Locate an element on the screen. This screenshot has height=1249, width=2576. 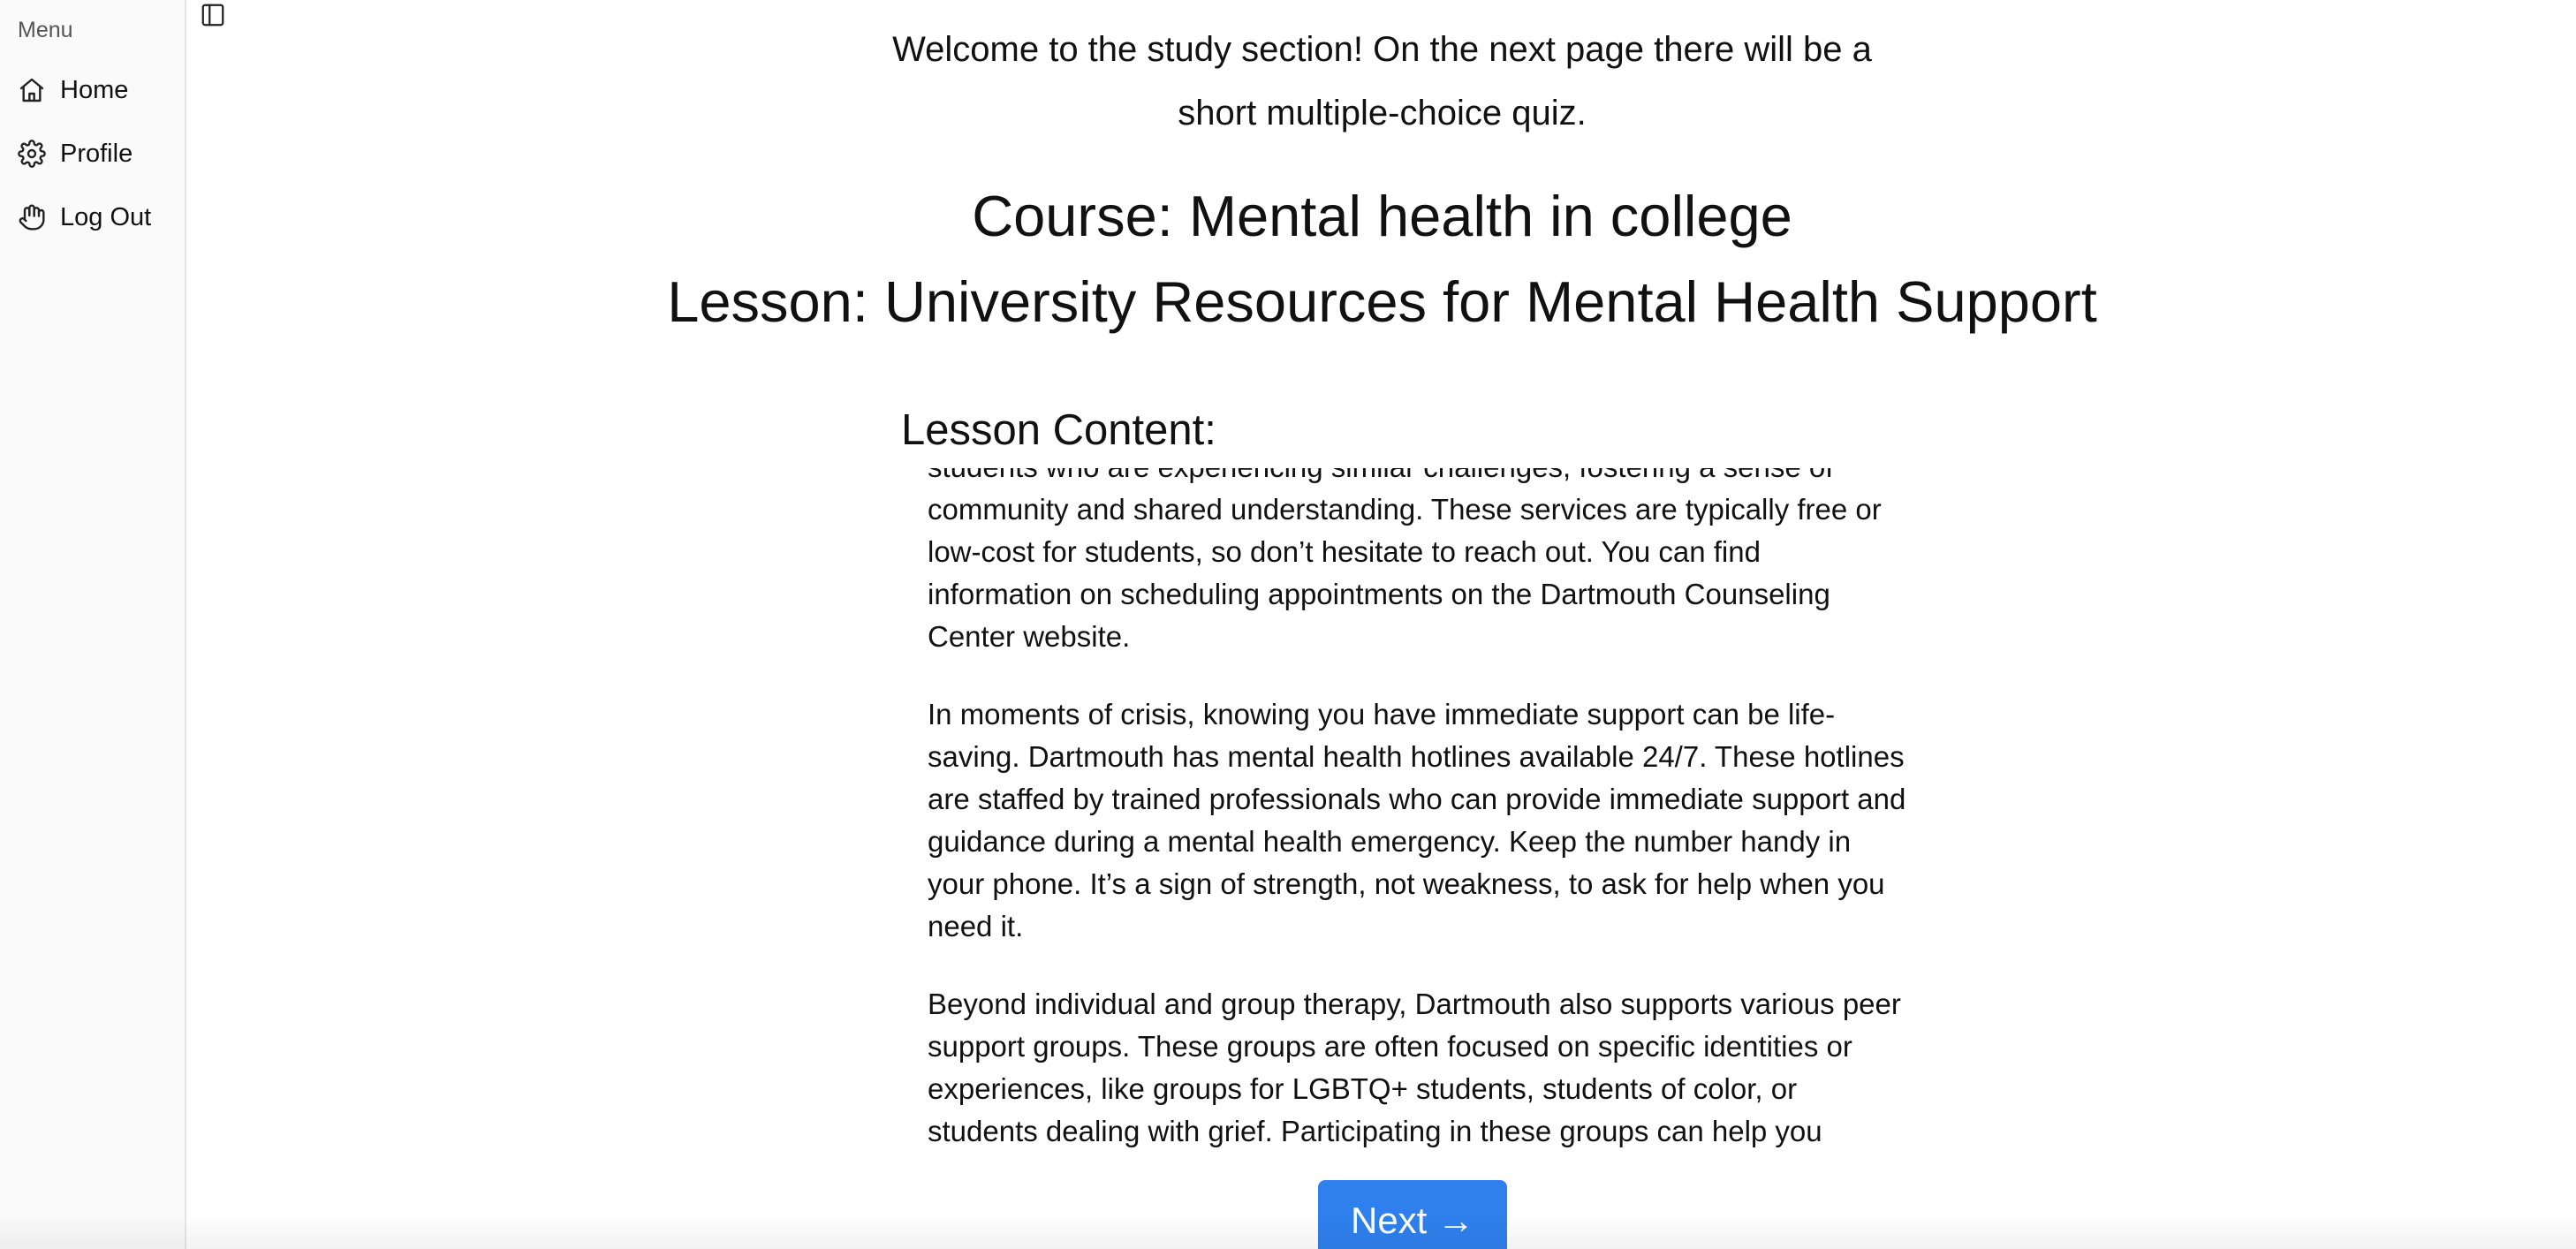
sidebar-item-profile: Profile is located at coordinates (75, 154).